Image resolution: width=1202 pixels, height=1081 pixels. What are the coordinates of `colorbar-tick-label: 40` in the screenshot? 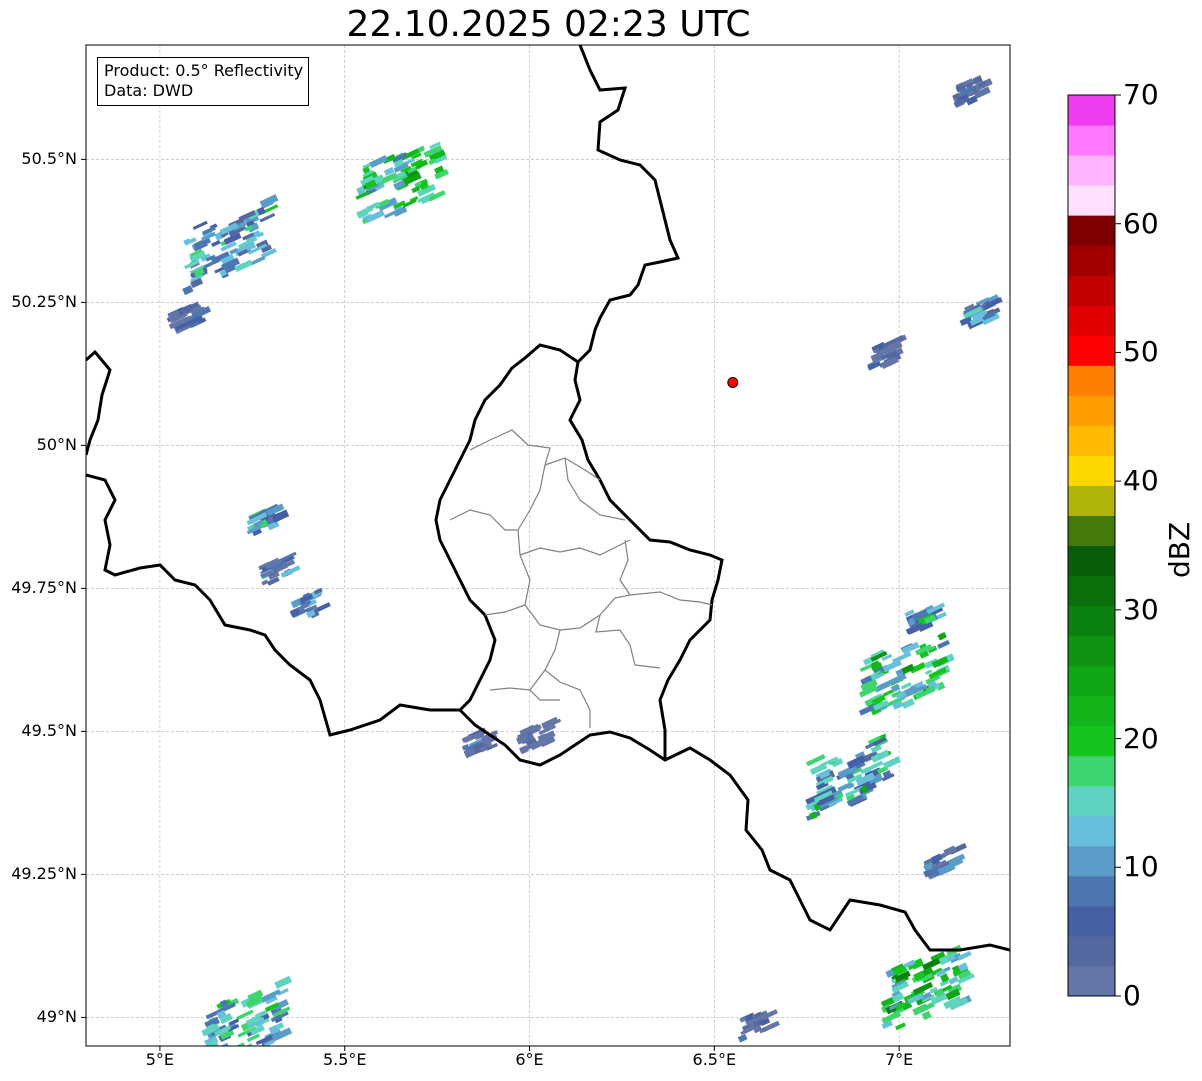 It's located at (1141, 481).